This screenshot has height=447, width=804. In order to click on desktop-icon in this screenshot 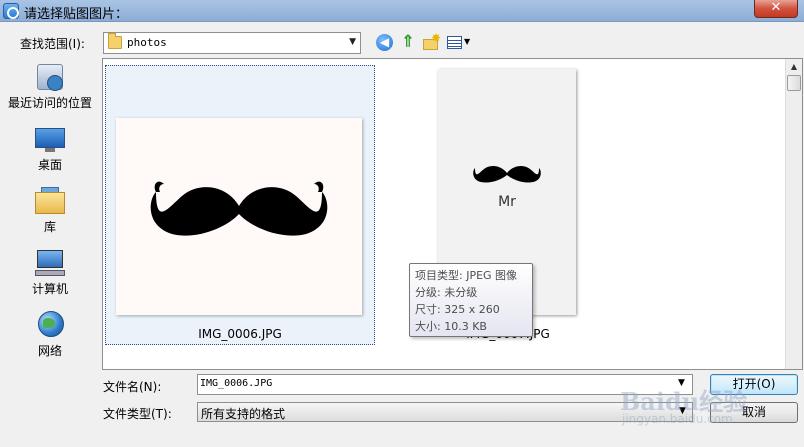, I will do `click(50, 139)`.